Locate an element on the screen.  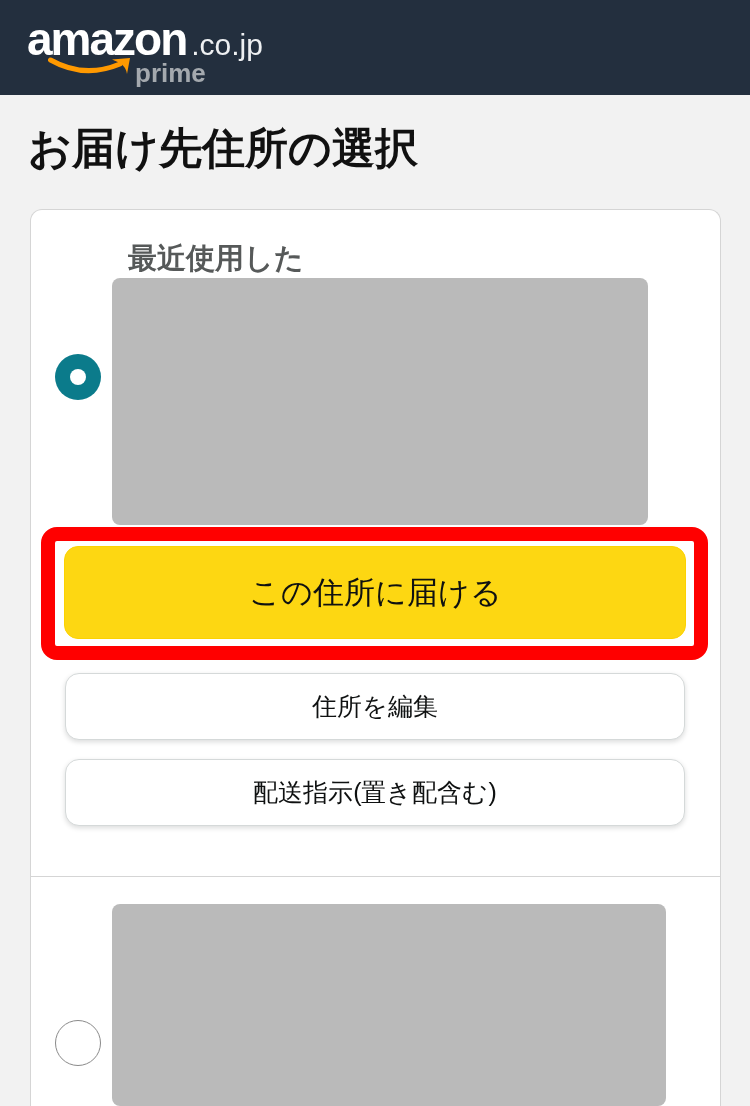
edit-address-button: 住所を編集 is located at coordinates (375, 706).